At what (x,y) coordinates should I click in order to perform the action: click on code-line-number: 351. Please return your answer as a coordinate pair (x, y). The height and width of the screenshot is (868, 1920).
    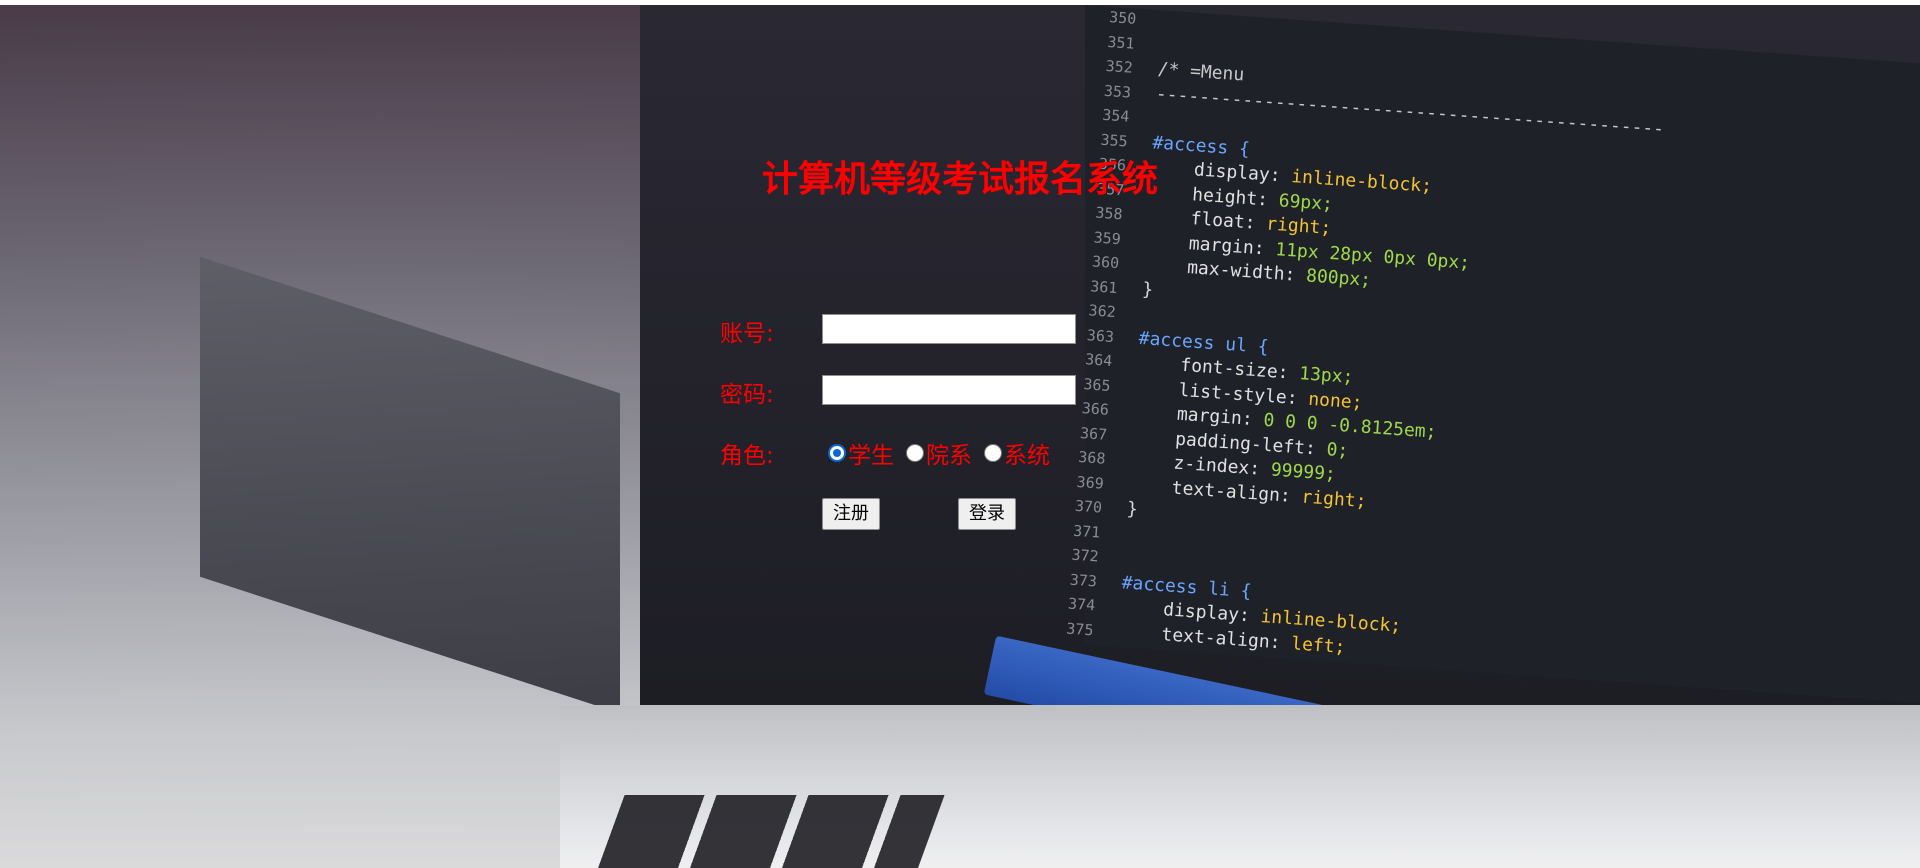
    Looking at the image, I should click on (1121, 42).